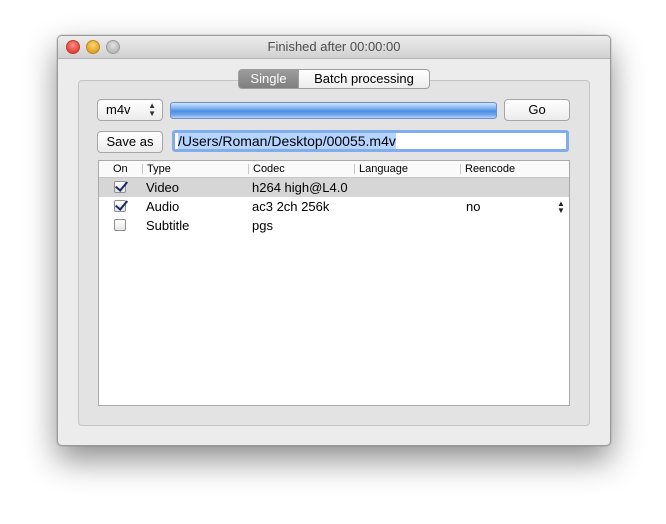  Describe the element at coordinates (334, 225) in the screenshot. I see `table-row: Subtitle pgs` at that location.